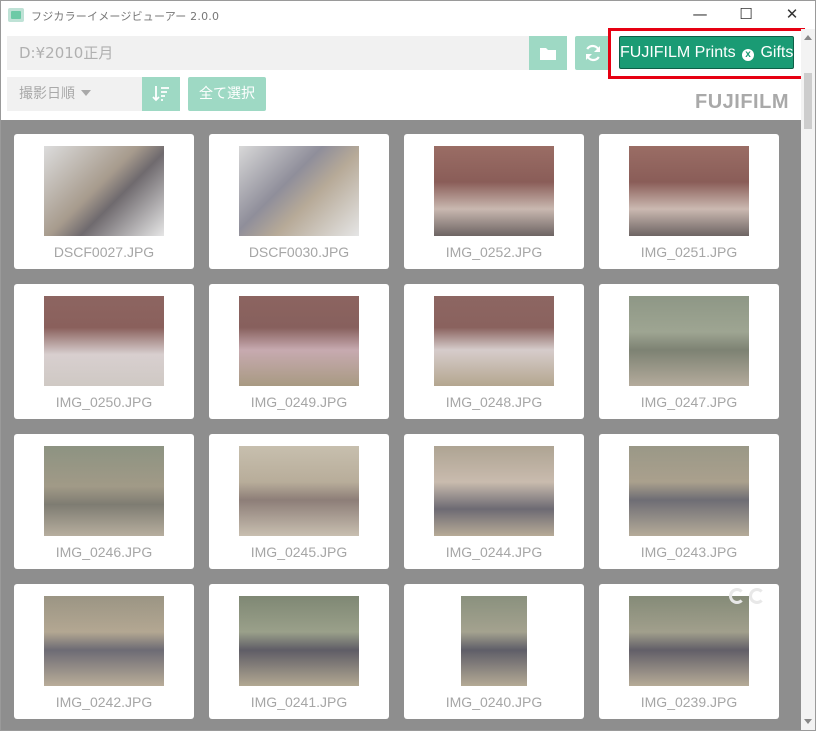 This screenshot has height=731, width=816. I want to click on file-name: IMG_0246.JPG, so click(104, 552).